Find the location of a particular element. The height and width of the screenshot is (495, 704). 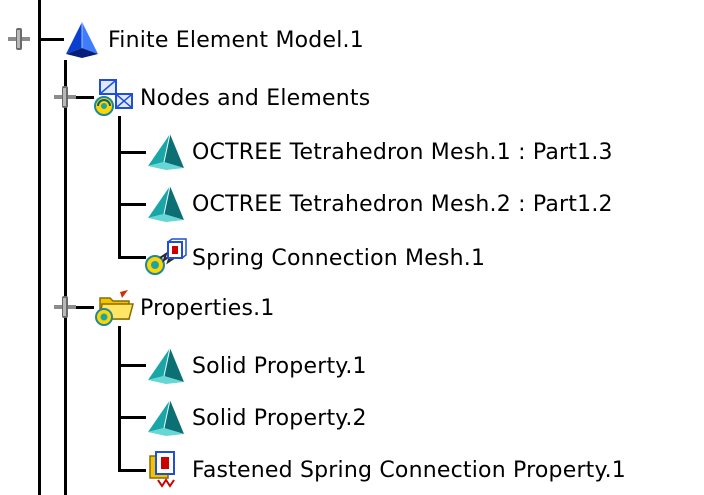

trunk-vertical-line is located at coordinates (65, 277).